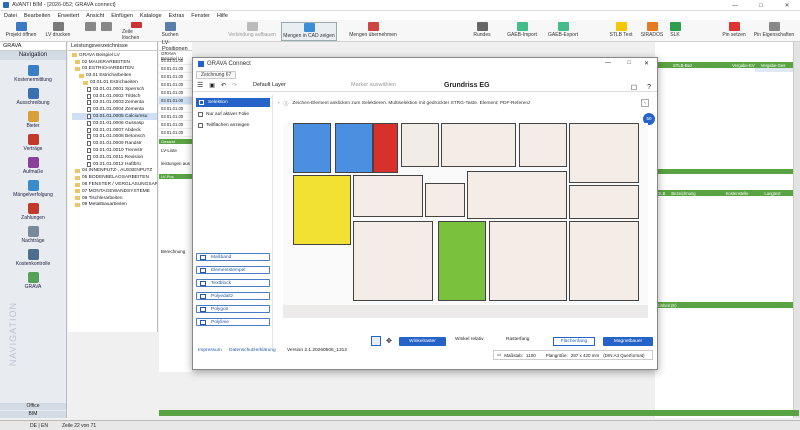 Image resolution: width=800 pixels, height=430 pixels. Describe the element at coordinates (33, 281) in the screenshot. I see `nav-grava: GRAVA` at that location.